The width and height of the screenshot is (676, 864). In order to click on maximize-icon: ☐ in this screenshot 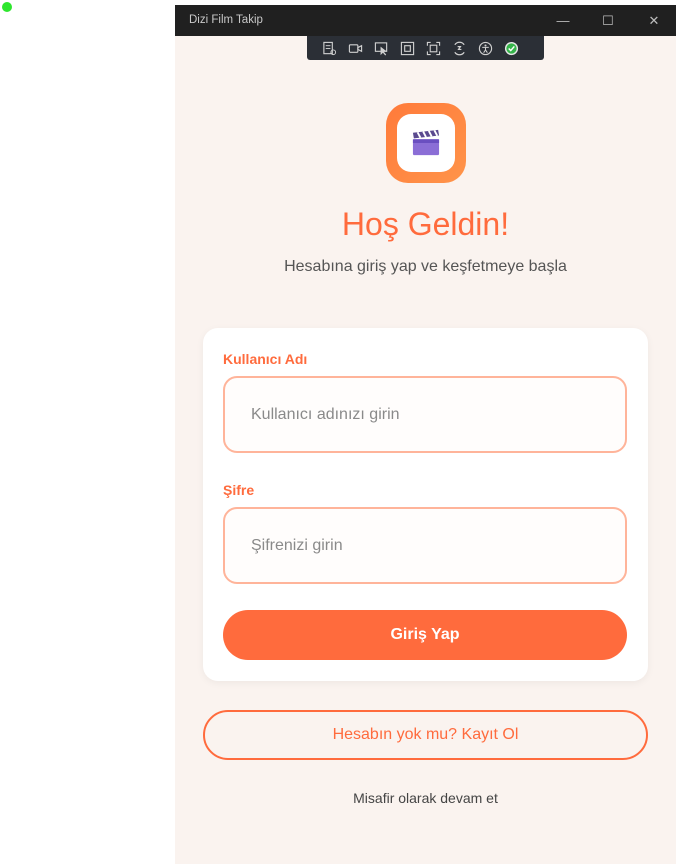, I will do `click(608, 20)`.